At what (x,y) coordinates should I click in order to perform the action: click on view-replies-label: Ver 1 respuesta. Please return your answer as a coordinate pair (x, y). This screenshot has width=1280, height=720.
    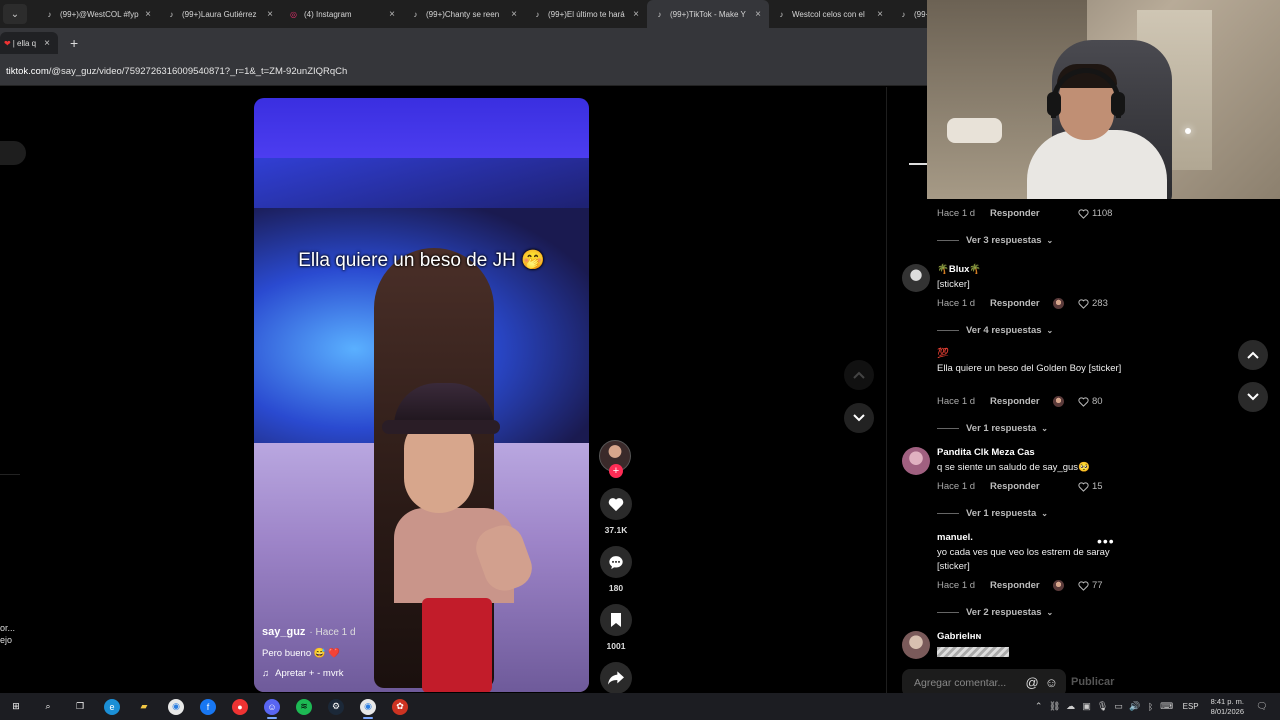
    Looking at the image, I should click on (1001, 428).